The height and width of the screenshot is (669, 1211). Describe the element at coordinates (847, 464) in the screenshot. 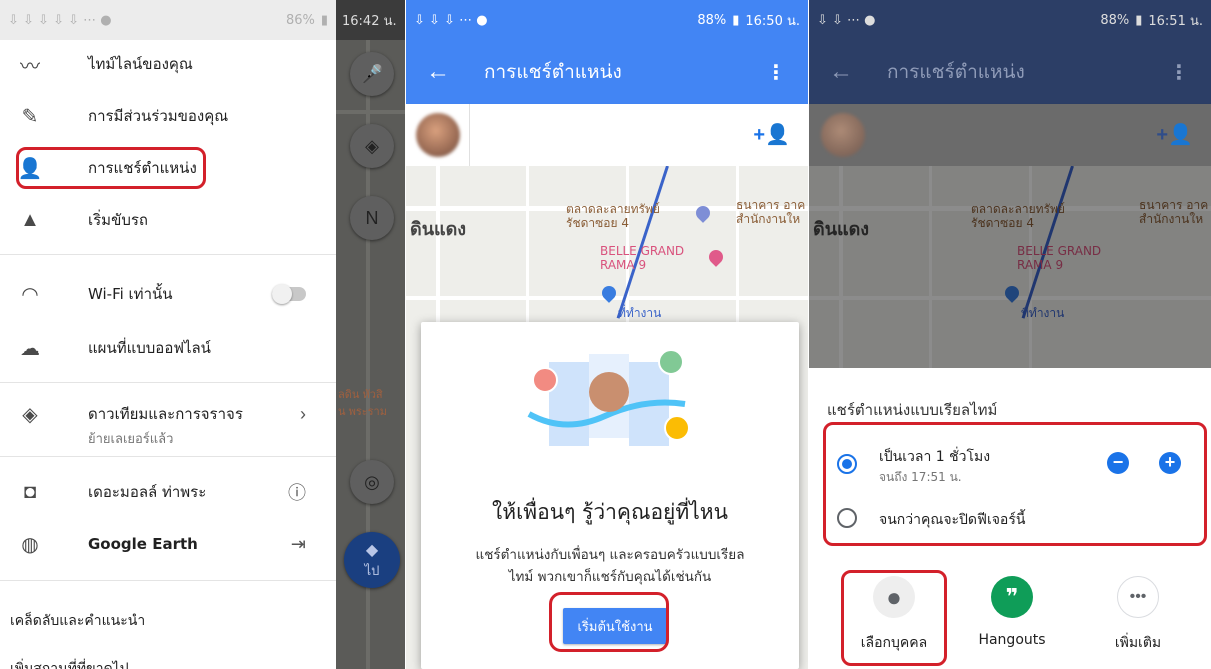

I see `radio-one-hour` at that location.